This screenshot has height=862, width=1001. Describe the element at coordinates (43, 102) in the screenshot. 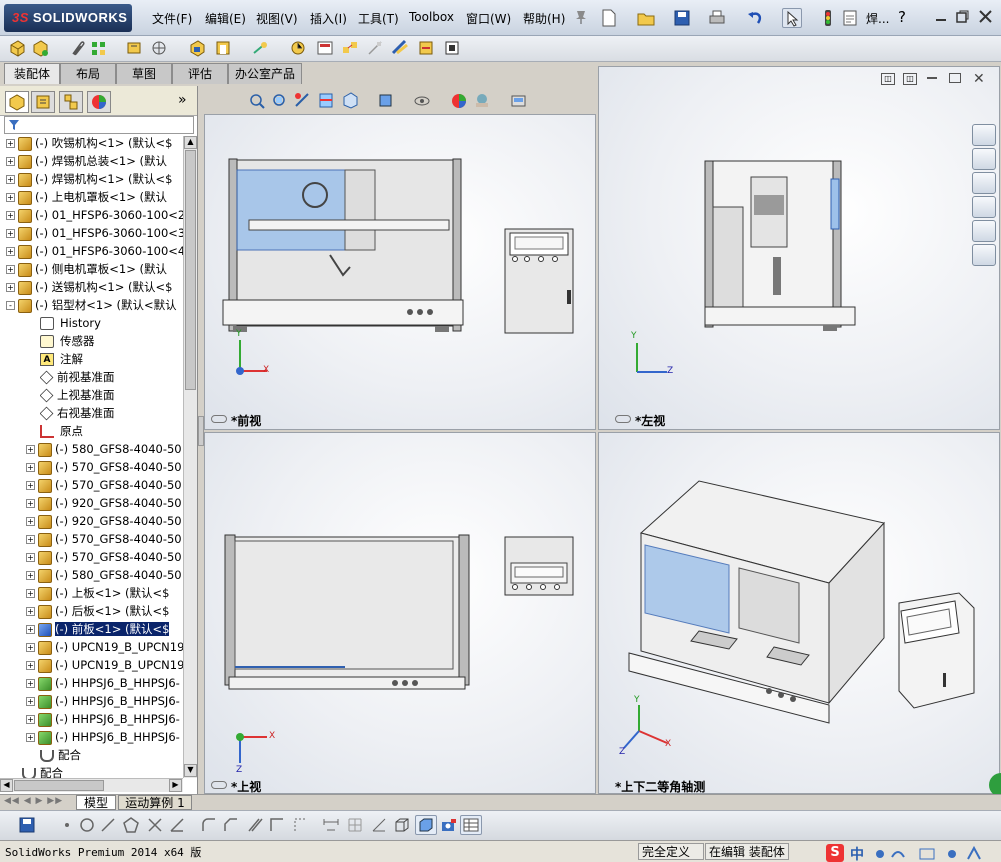

I see `property-manager-tab-icon` at that location.